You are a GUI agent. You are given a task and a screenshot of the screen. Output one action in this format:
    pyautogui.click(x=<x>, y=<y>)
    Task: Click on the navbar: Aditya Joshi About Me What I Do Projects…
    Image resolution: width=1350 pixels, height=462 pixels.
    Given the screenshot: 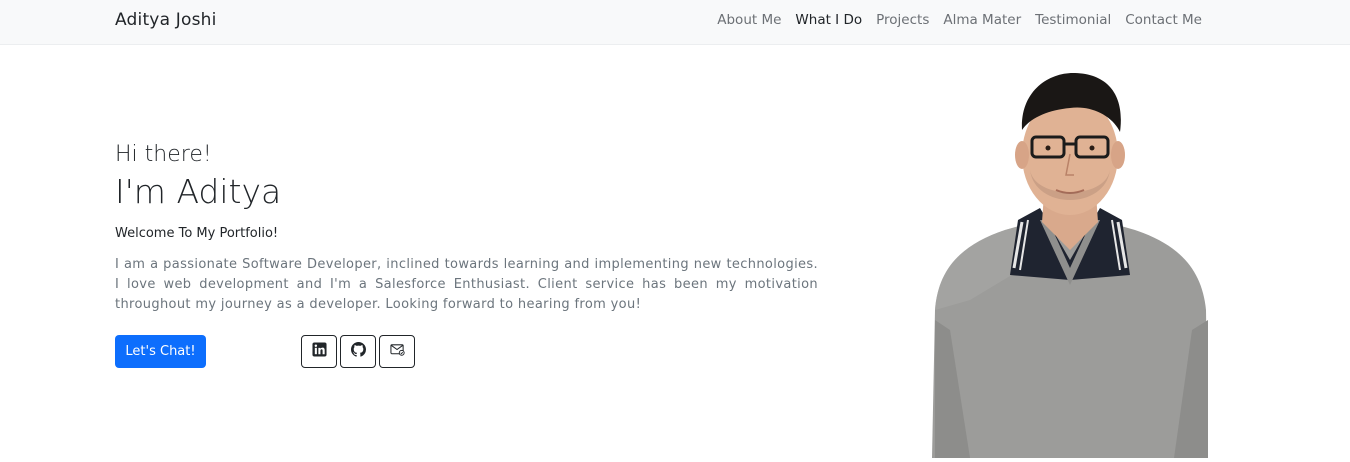 What is the action you would take?
    pyautogui.click(x=675, y=22)
    